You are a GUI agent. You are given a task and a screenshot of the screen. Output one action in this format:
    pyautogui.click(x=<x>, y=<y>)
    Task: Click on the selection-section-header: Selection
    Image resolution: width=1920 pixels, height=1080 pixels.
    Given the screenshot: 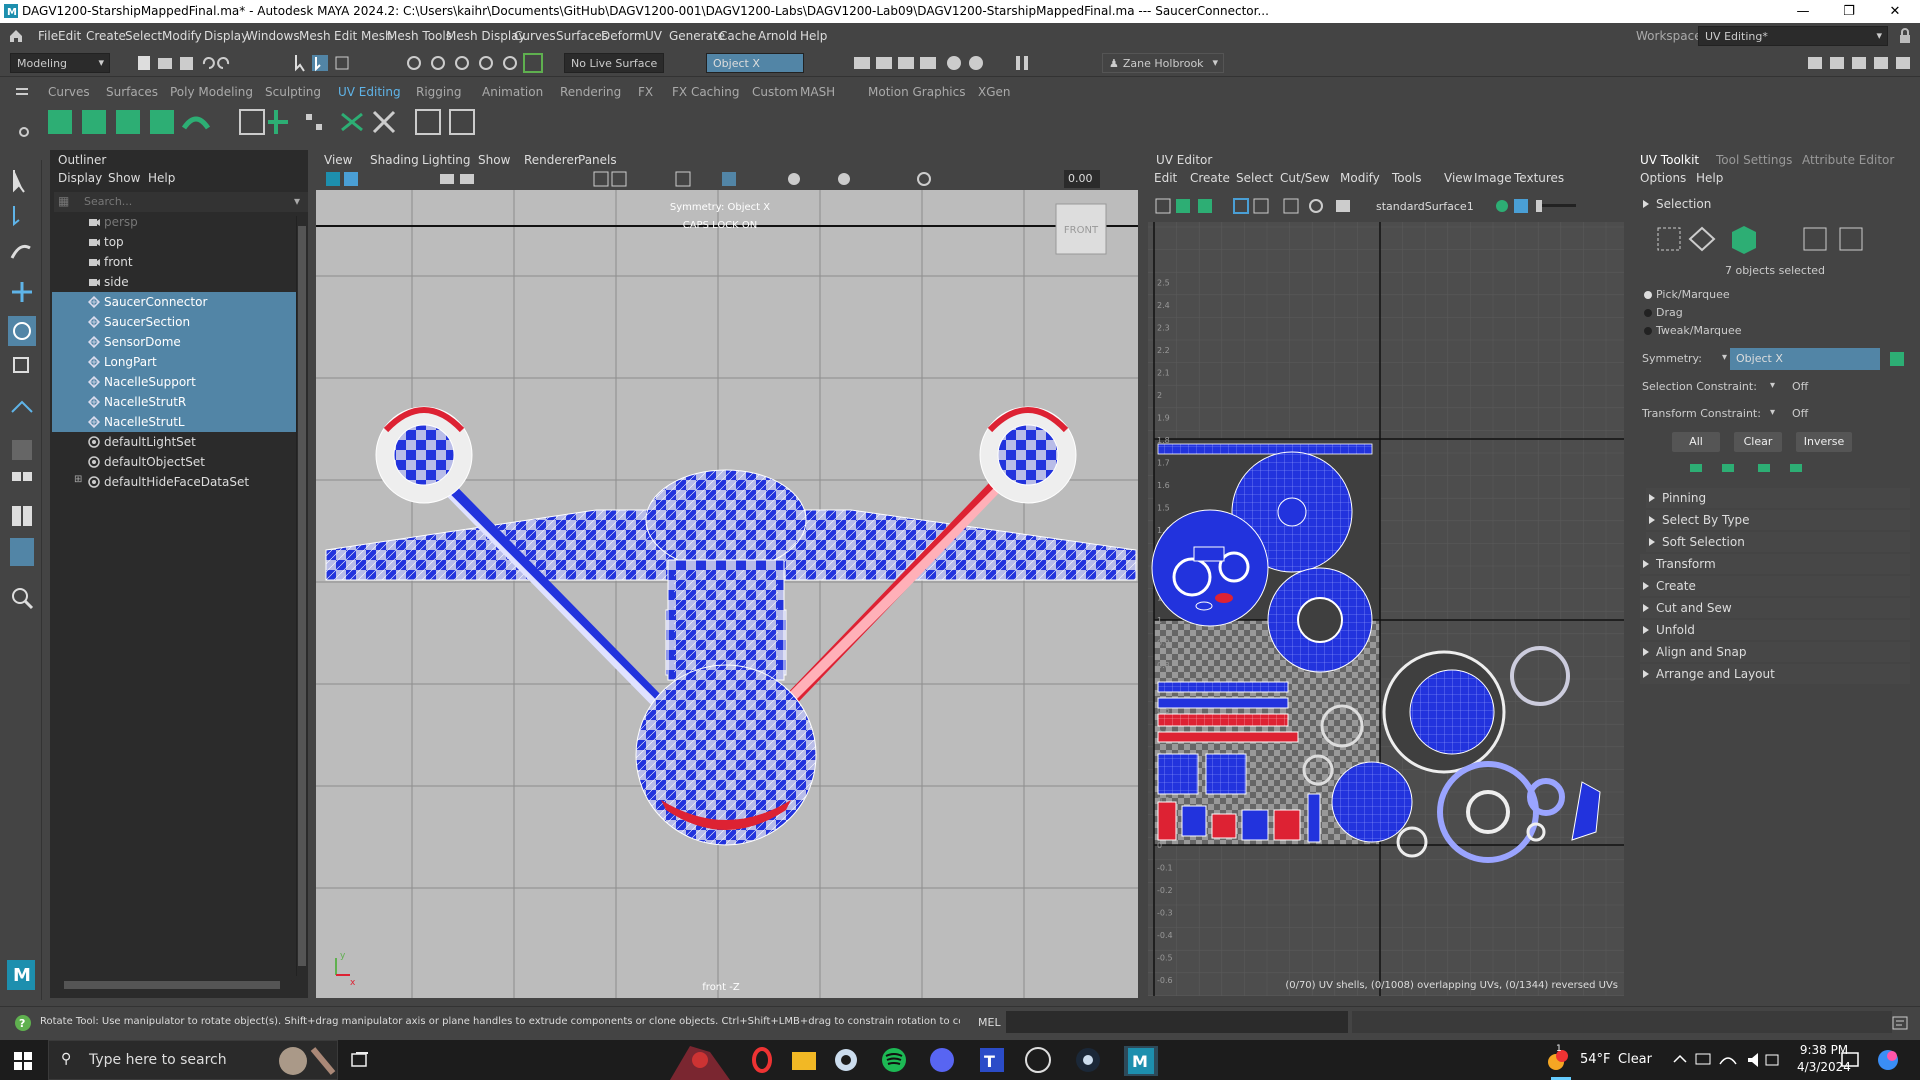 What is the action you would take?
    pyautogui.click(x=1775, y=204)
    